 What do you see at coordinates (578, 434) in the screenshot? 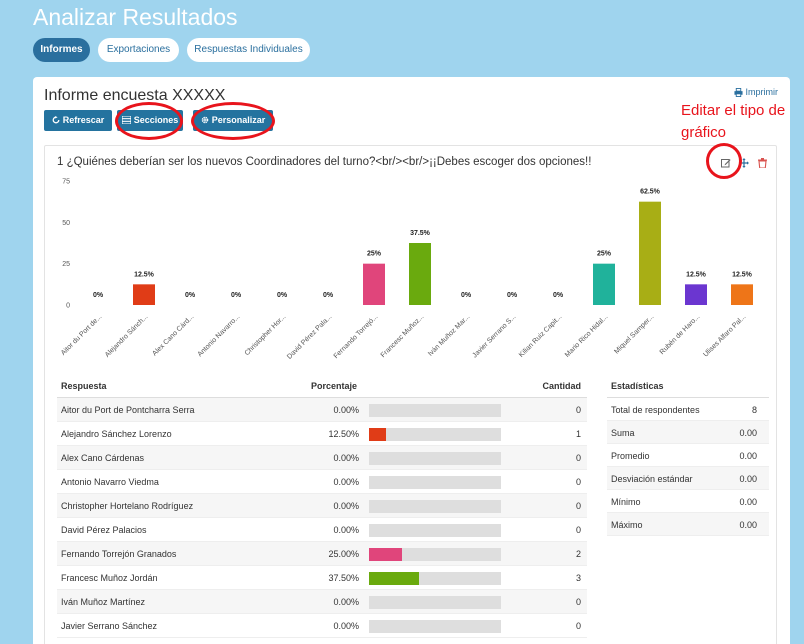
I see `answer-count: 1` at bounding box center [578, 434].